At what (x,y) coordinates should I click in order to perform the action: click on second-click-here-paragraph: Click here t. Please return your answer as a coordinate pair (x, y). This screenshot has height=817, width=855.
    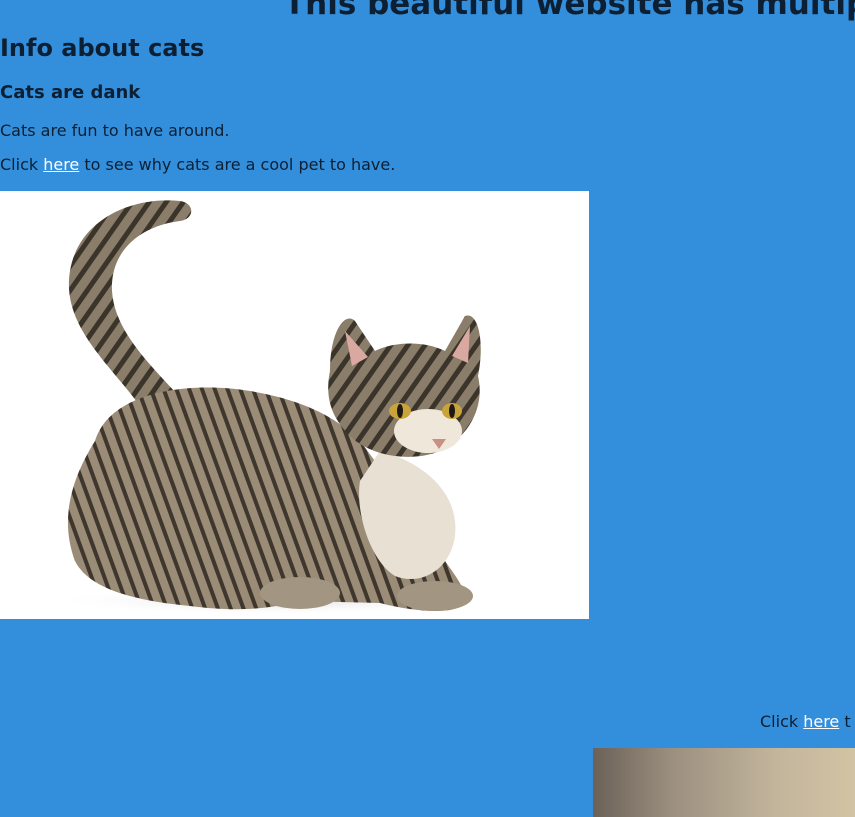
    Looking at the image, I should click on (805, 721).